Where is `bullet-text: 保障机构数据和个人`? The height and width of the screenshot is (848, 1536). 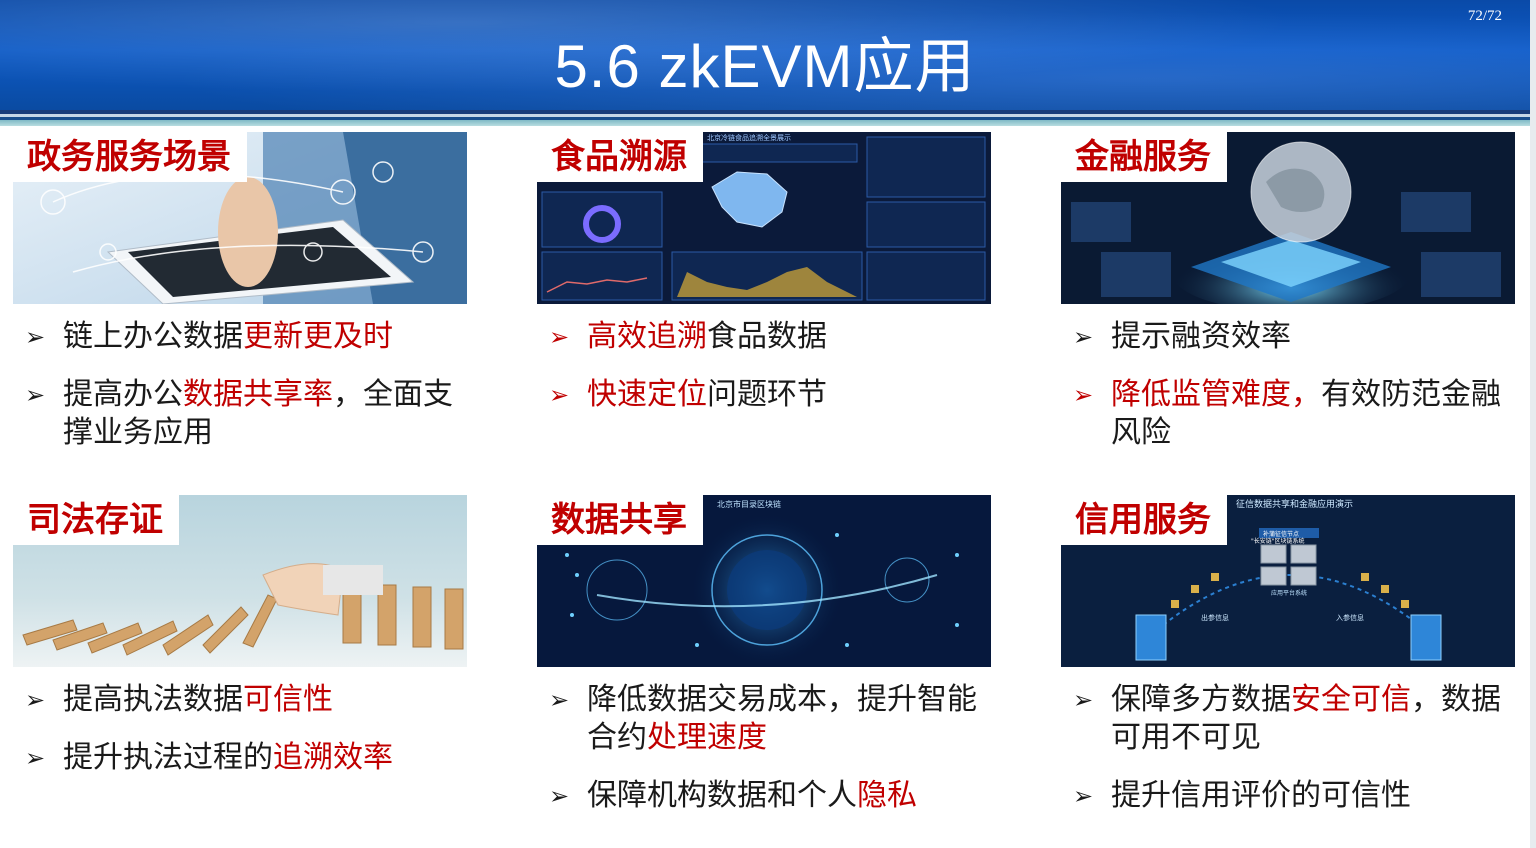
bullet-text: 保障机构数据和个人 is located at coordinates (722, 795).